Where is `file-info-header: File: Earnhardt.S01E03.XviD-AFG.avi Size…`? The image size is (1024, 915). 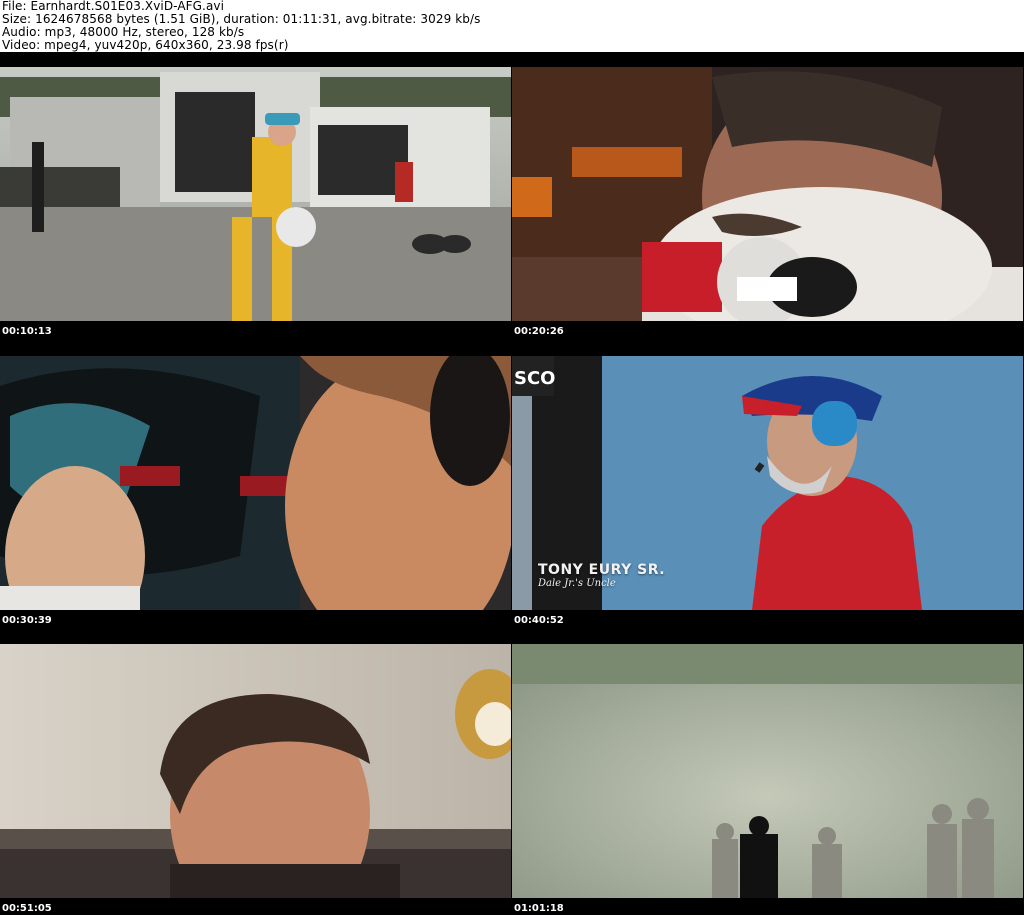 file-info-header: File: Earnhardt.S01E03.XviD-AFG.avi Size… is located at coordinates (512, 26).